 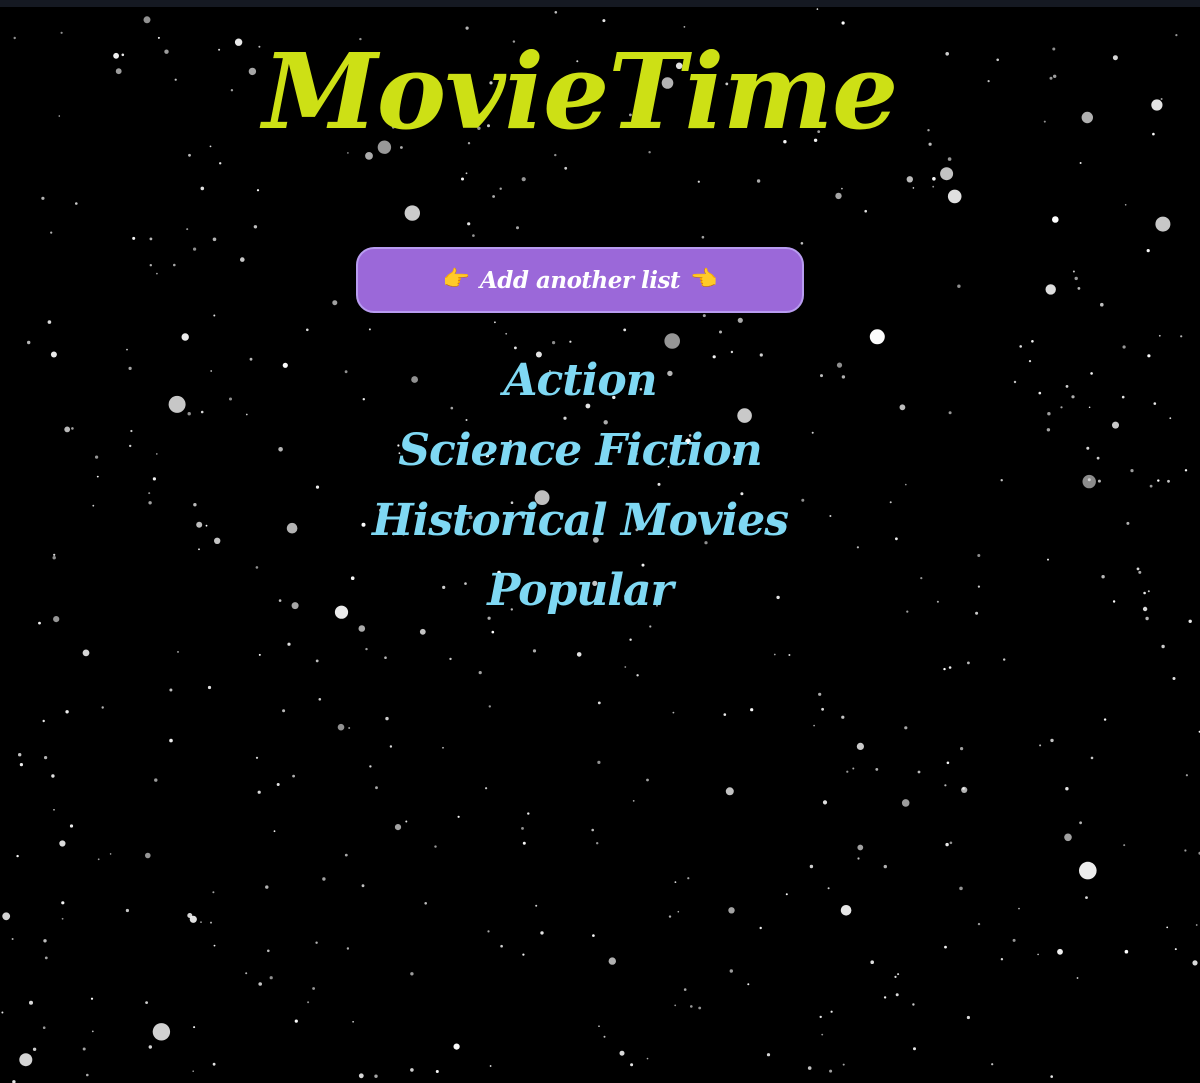 I want to click on add-list-label: Add another list, so click(x=580, y=280).